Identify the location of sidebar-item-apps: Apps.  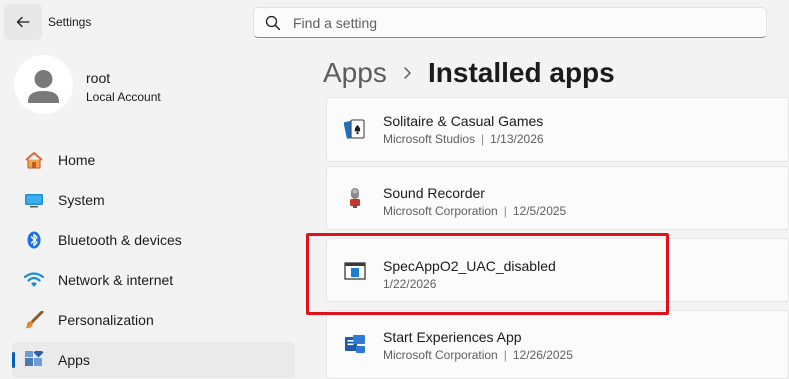
(153, 360).